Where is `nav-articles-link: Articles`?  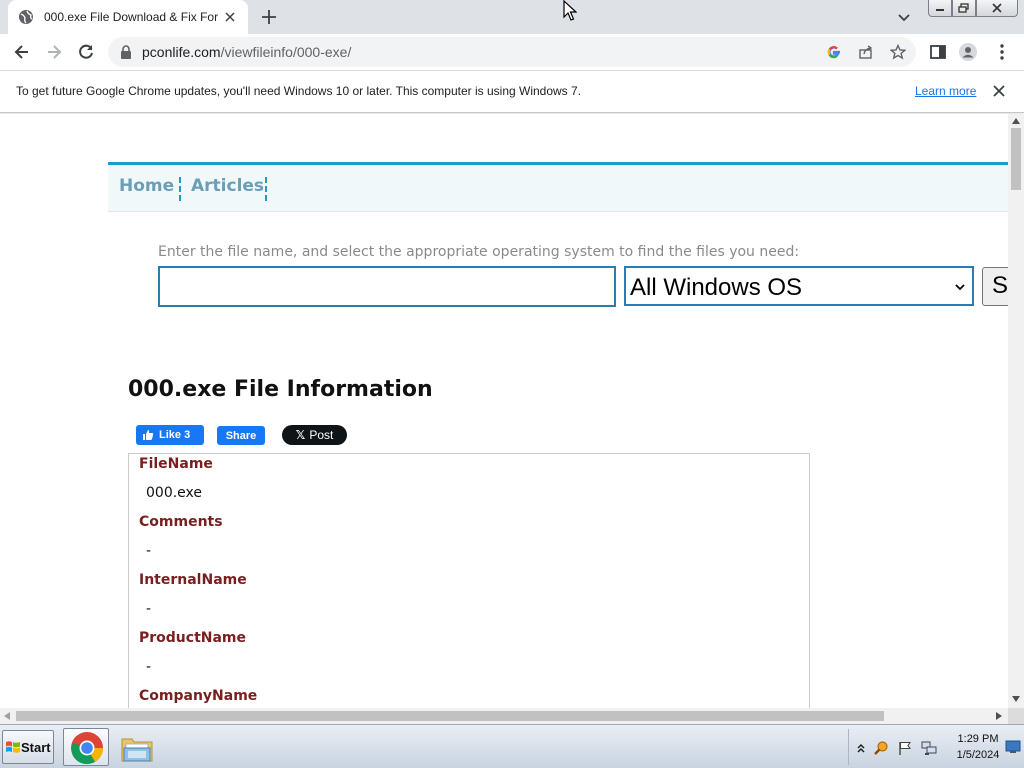 nav-articles-link: Articles is located at coordinates (227, 186).